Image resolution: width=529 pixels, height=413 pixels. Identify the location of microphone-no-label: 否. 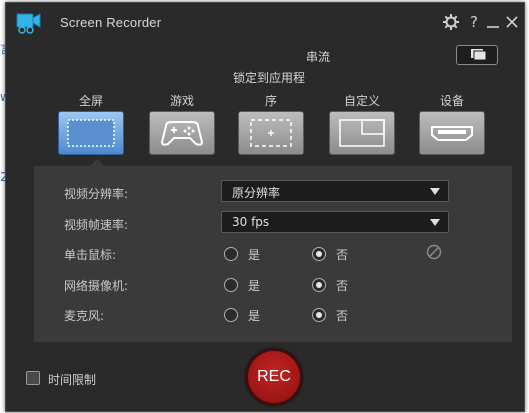
(342, 316).